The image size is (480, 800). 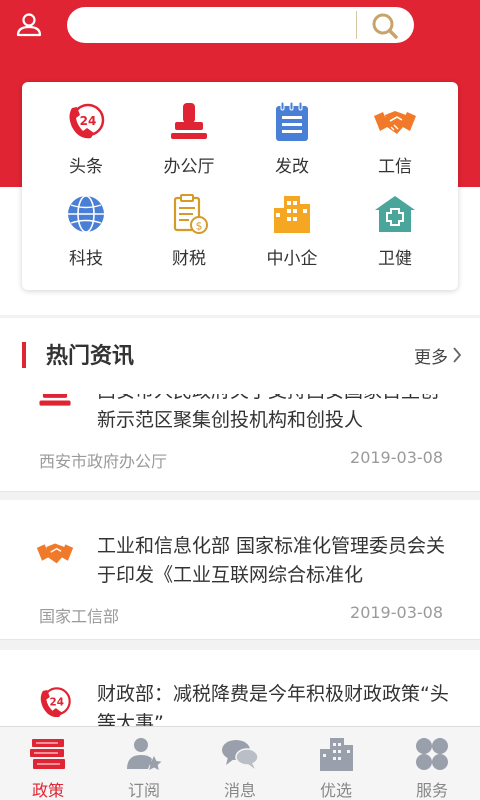 I want to click on search-bar, so click(x=240, y=25).